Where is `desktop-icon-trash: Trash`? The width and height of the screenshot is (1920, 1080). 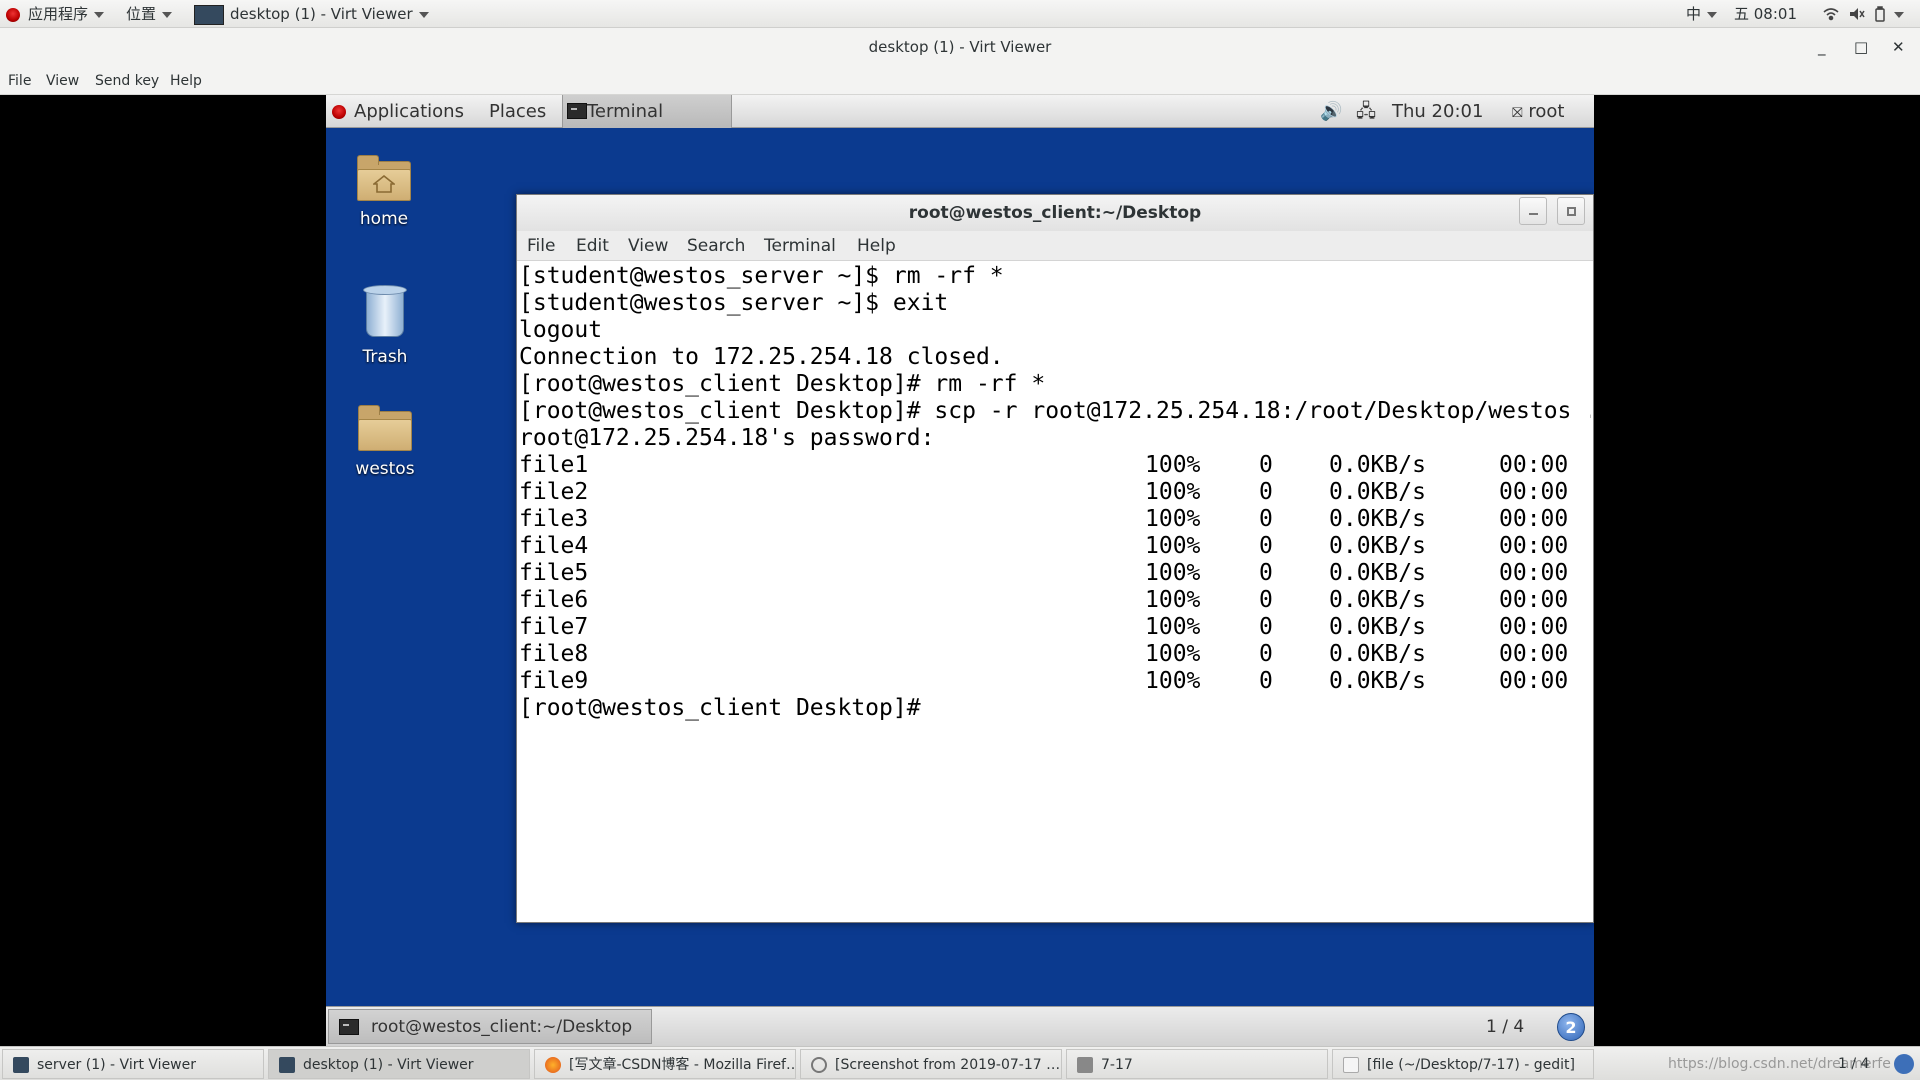
desktop-icon-trash: Trash is located at coordinates (385, 326).